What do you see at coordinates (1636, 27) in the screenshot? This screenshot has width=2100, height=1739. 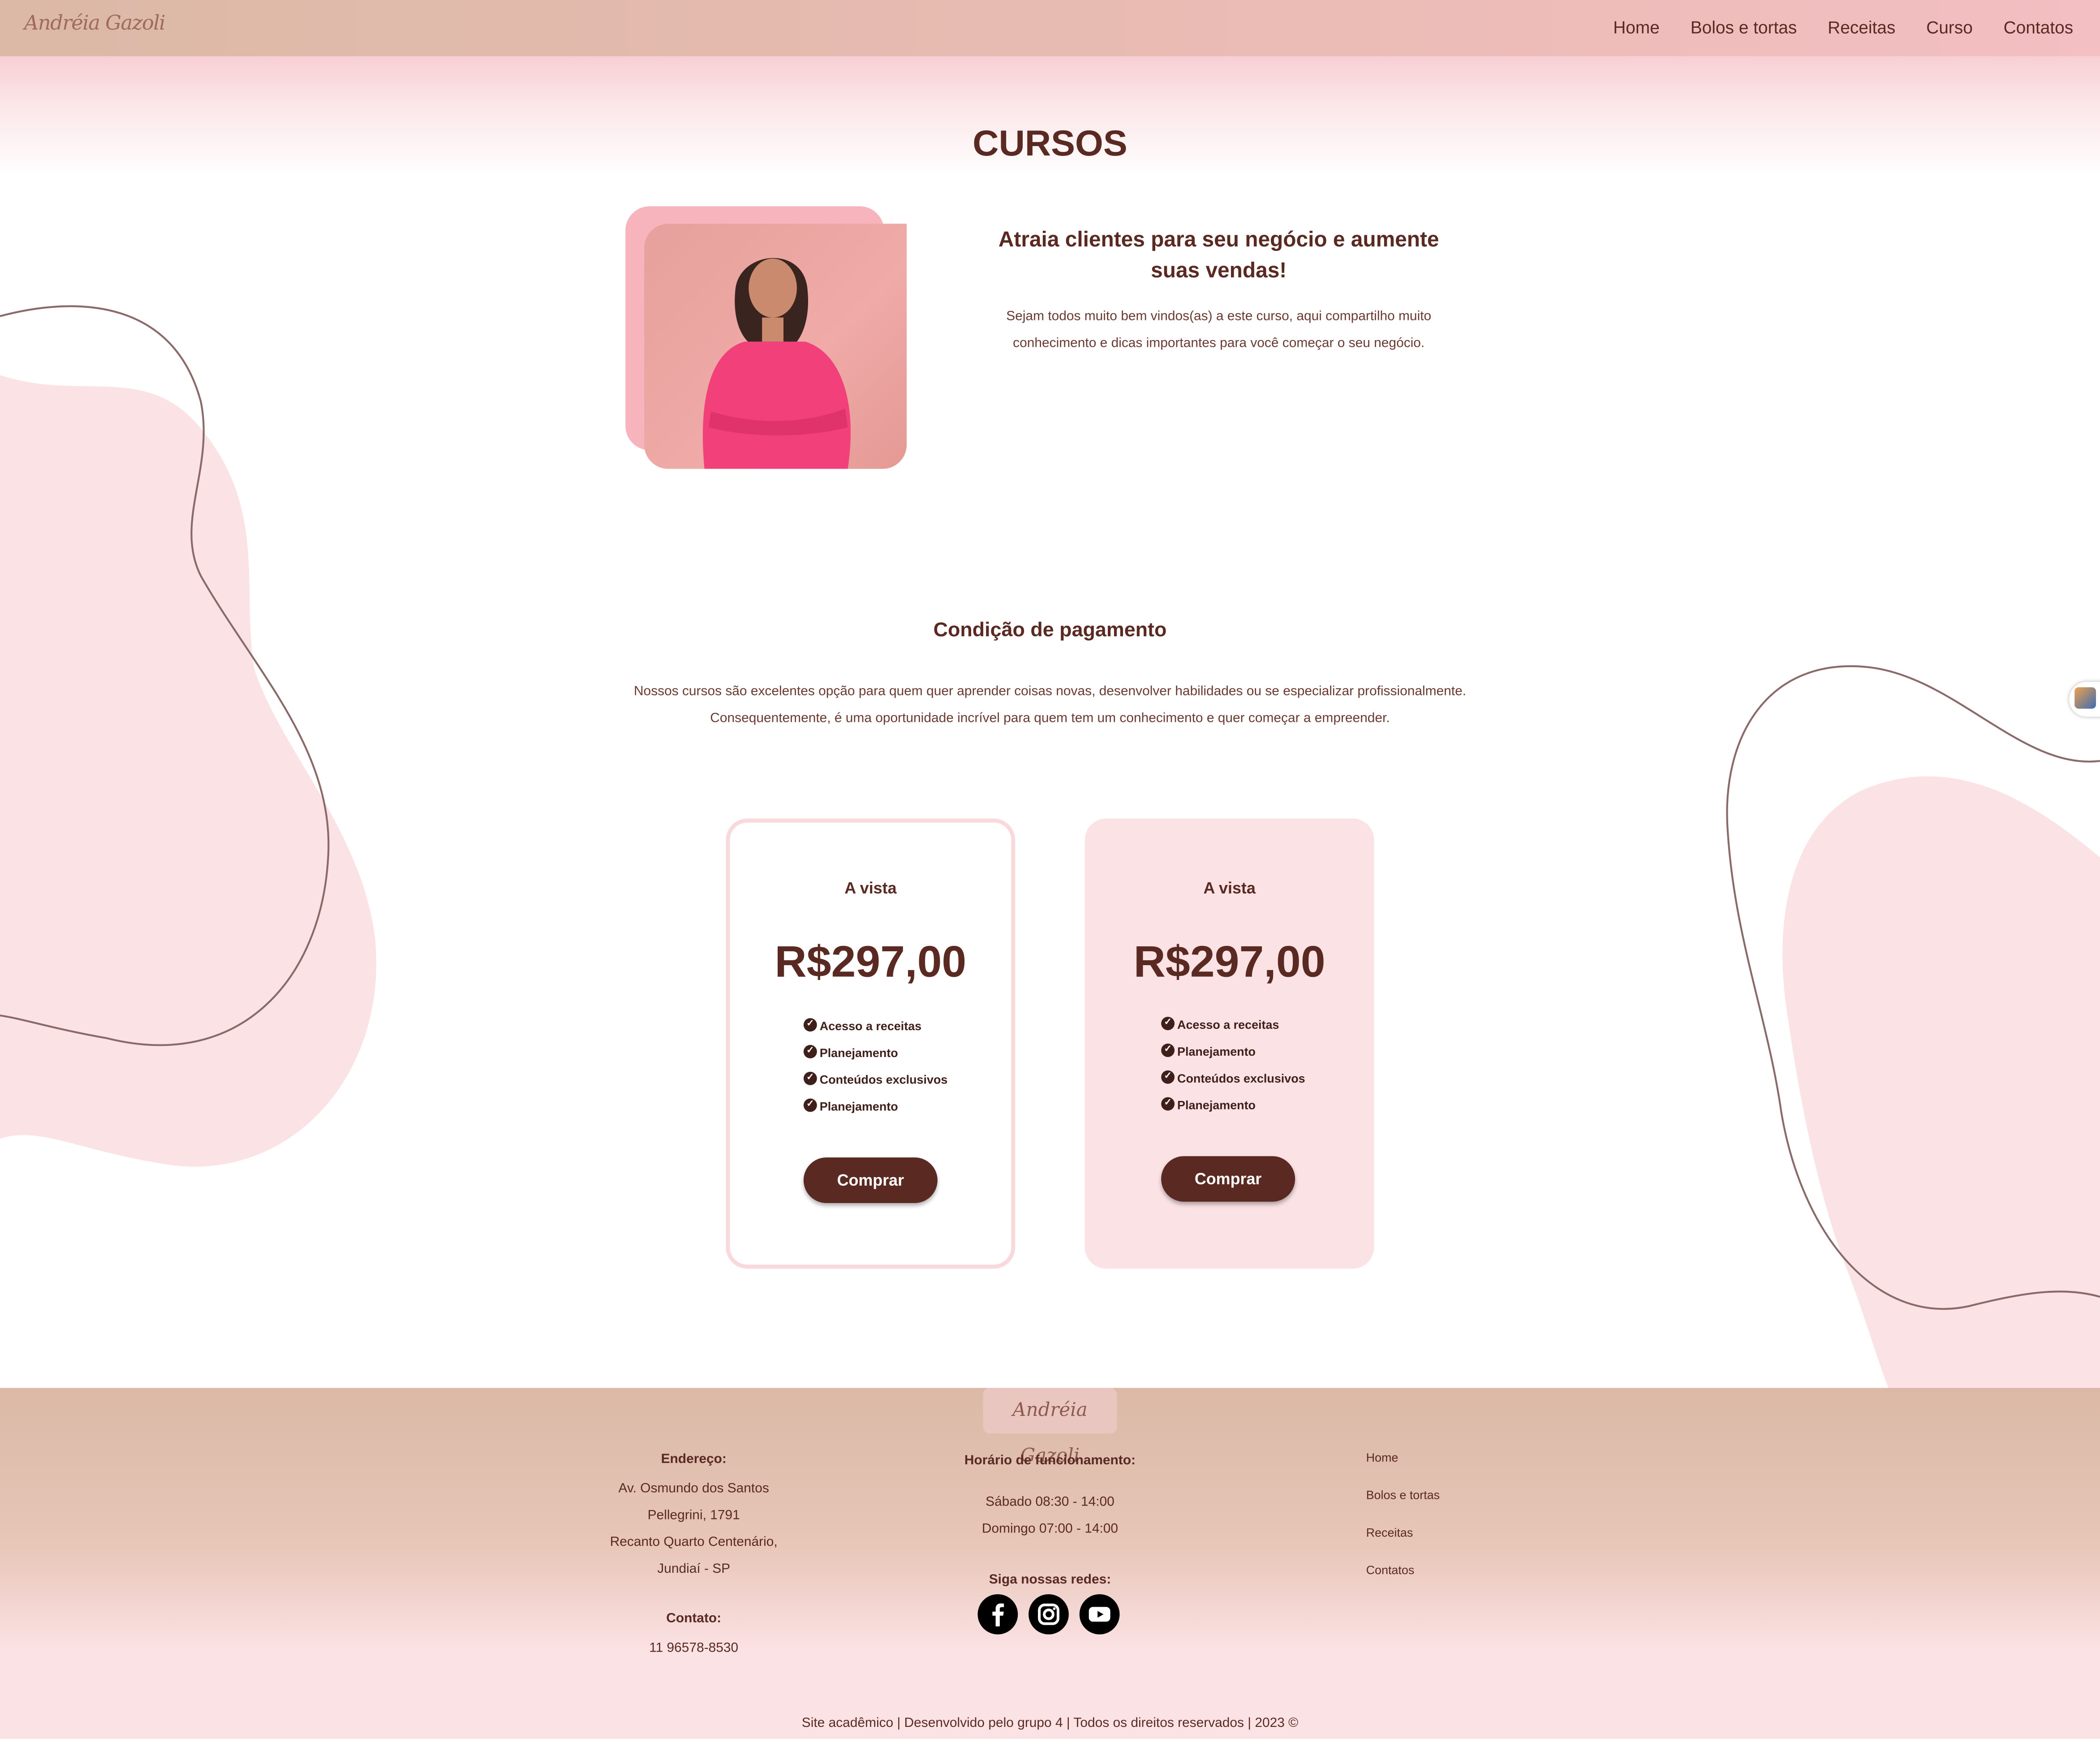 I see `nav-home: Home` at bounding box center [1636, 27].